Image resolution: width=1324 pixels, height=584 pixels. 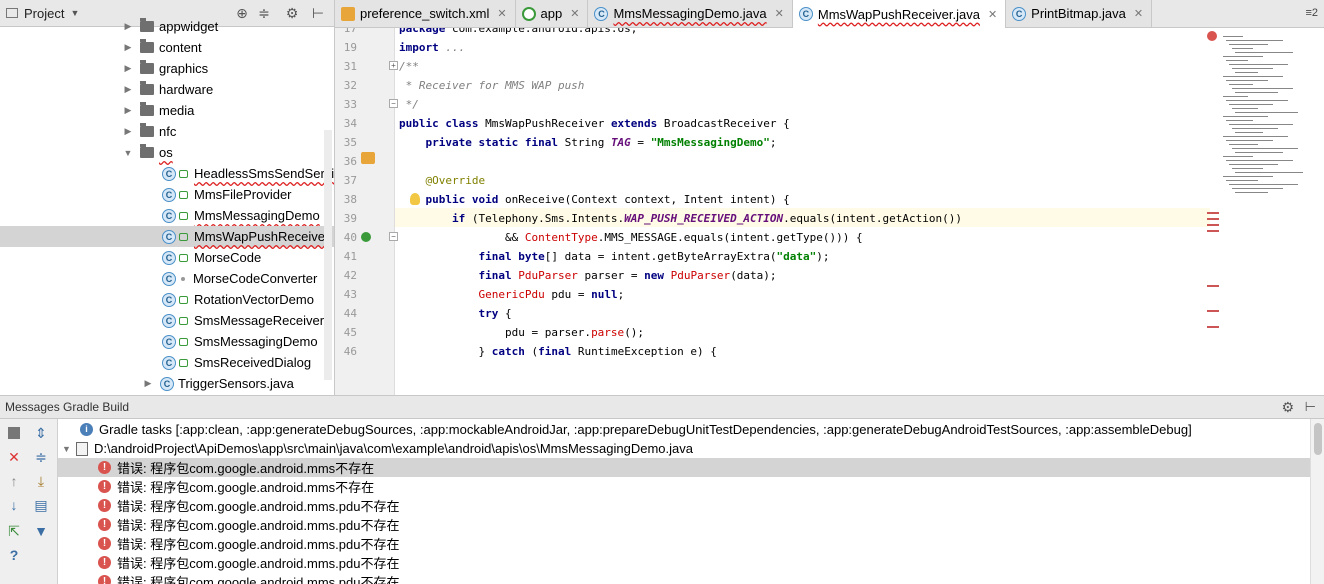 What do you see at coordinates (518, 33) in the screenshot?
I see `code-line: package com.example.android.apis.os;` at bounding box center [518, 33].